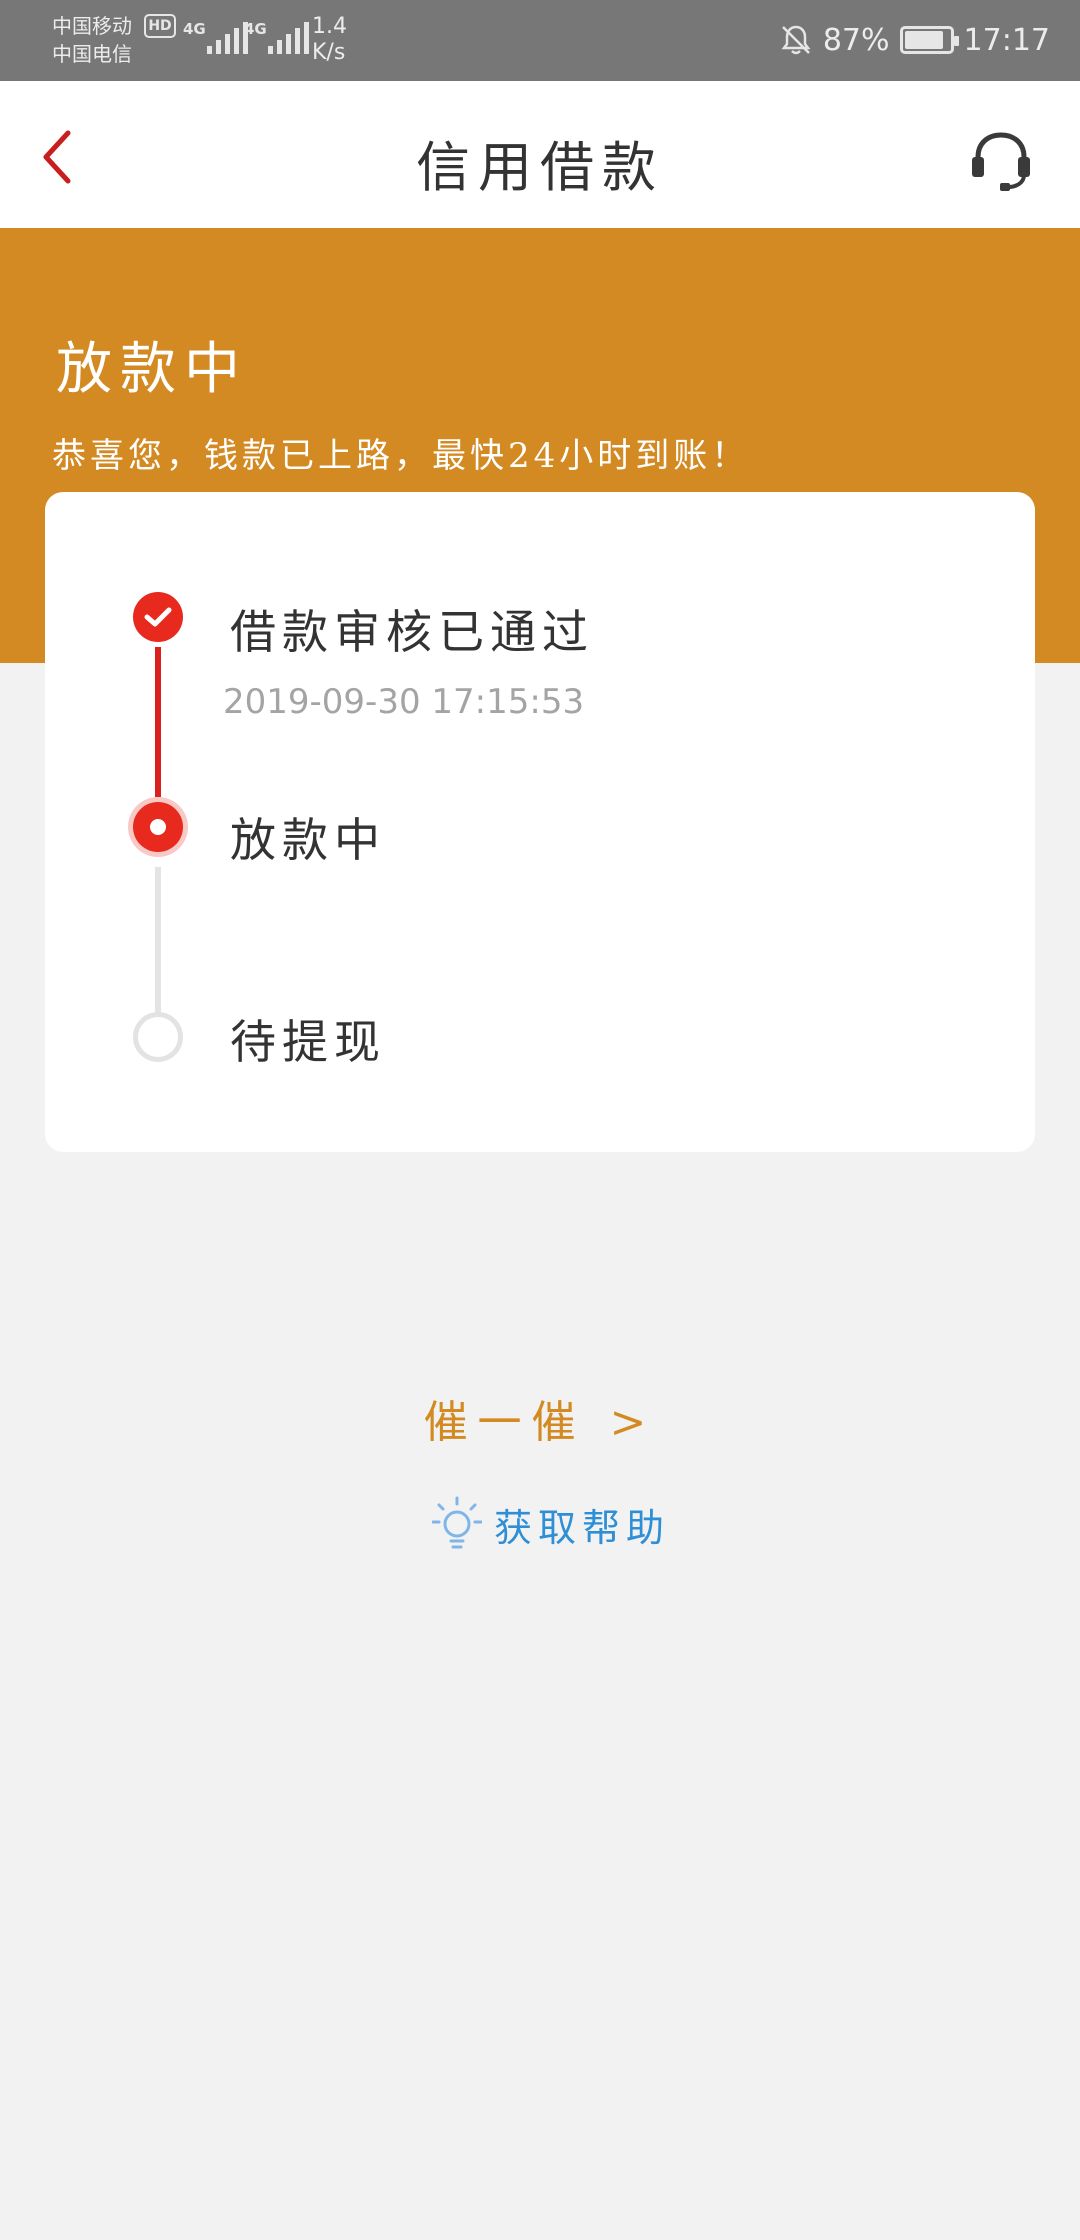 This screenshot has height=2240, width=1080. Describe the element at coordinates (412, 632) in the screenshot. I see `step-1-label: 借款审核已通过` at that location.